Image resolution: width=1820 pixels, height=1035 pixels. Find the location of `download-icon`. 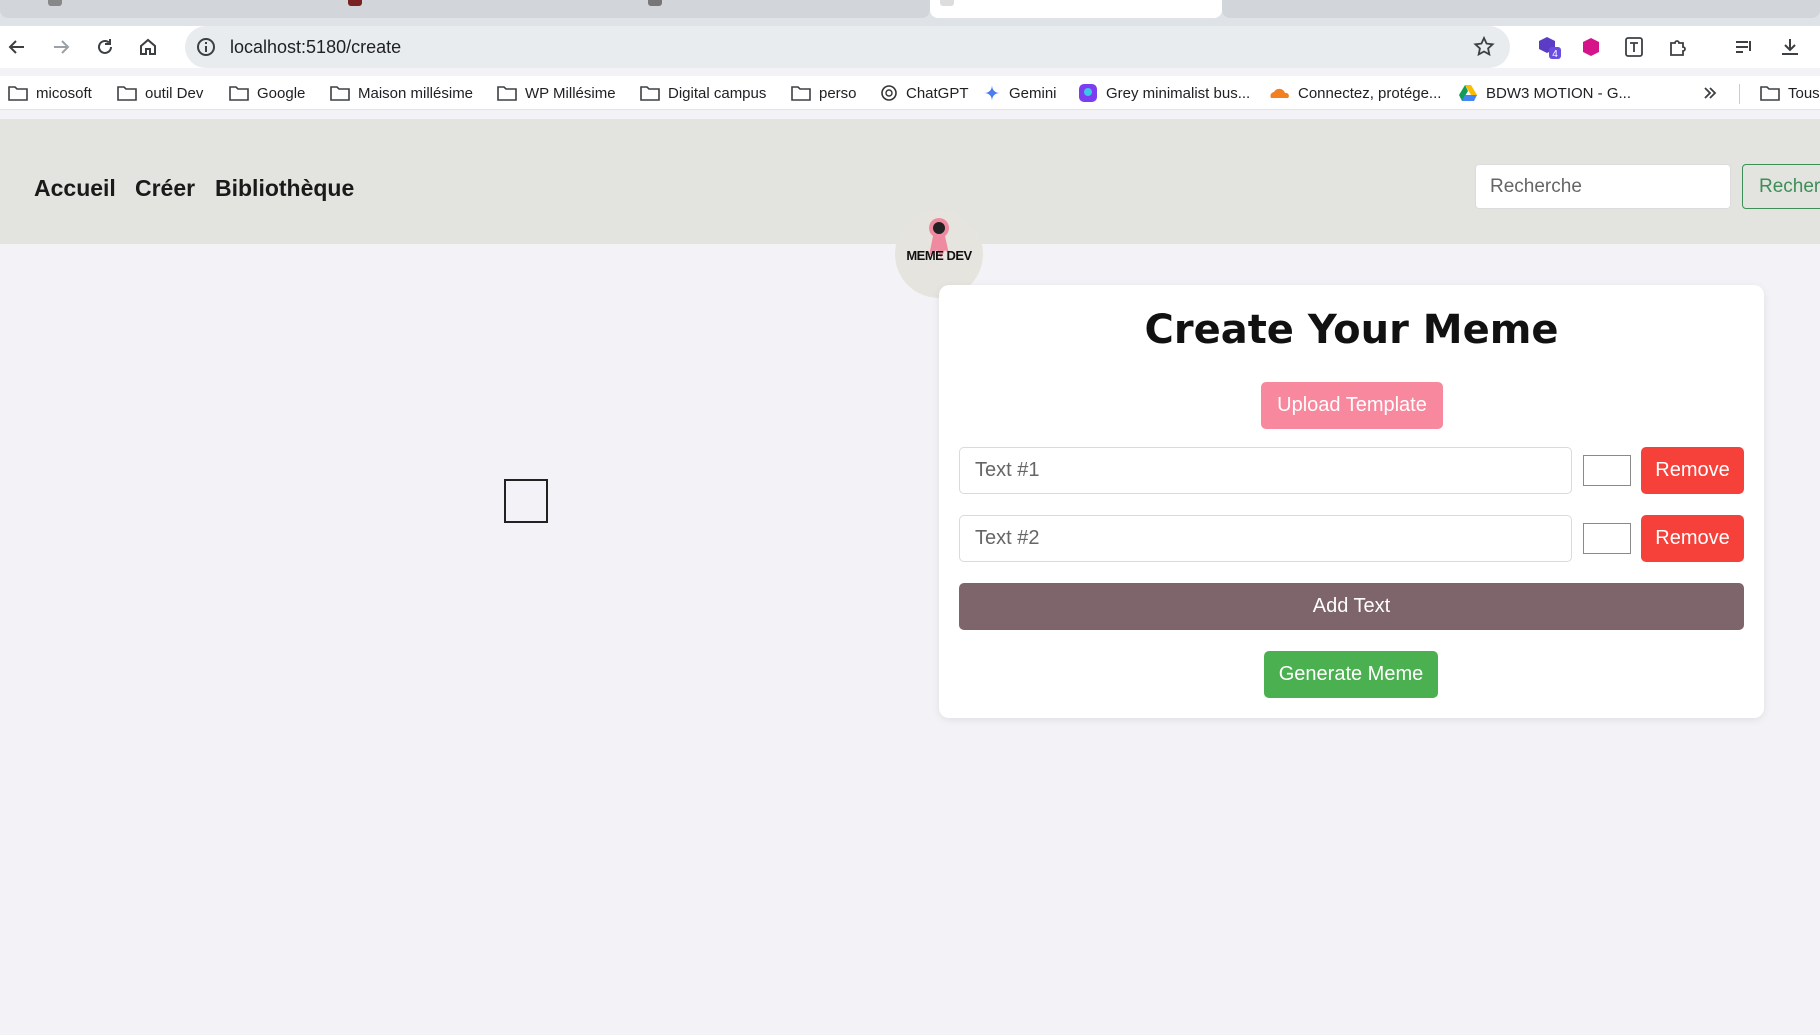

download-icon is located at coordinates (1790, 47).